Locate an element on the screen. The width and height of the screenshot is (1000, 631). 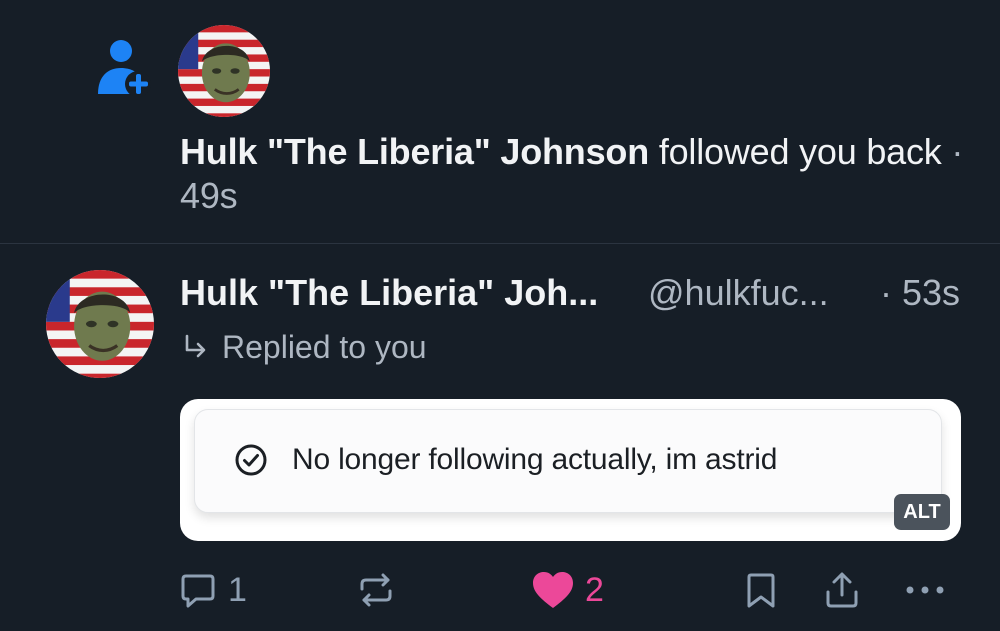
more-icon is located at coordinates (925, 590).